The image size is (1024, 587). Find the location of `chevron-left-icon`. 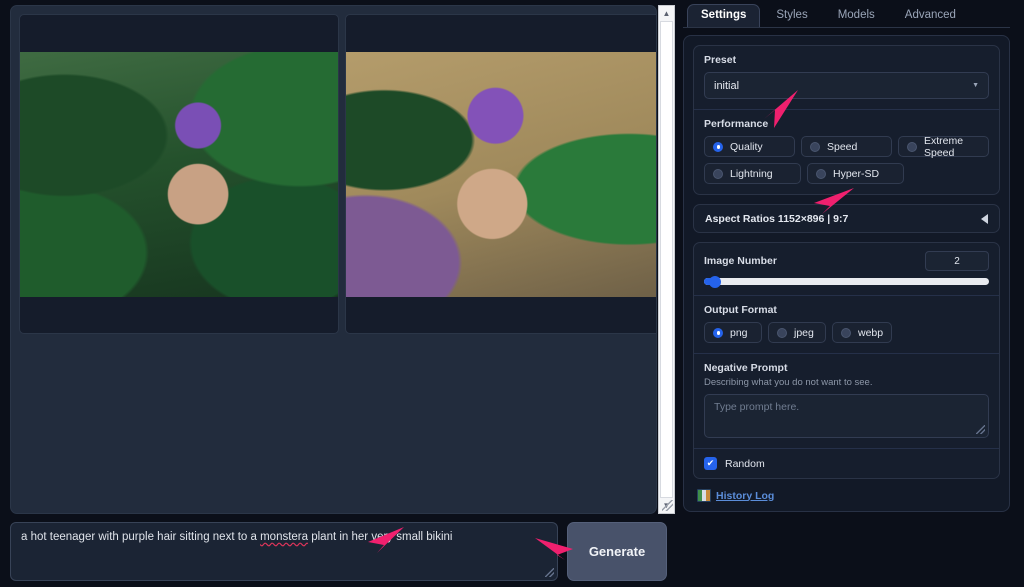

chevron-left-icon is located at coordinates (984, 218).